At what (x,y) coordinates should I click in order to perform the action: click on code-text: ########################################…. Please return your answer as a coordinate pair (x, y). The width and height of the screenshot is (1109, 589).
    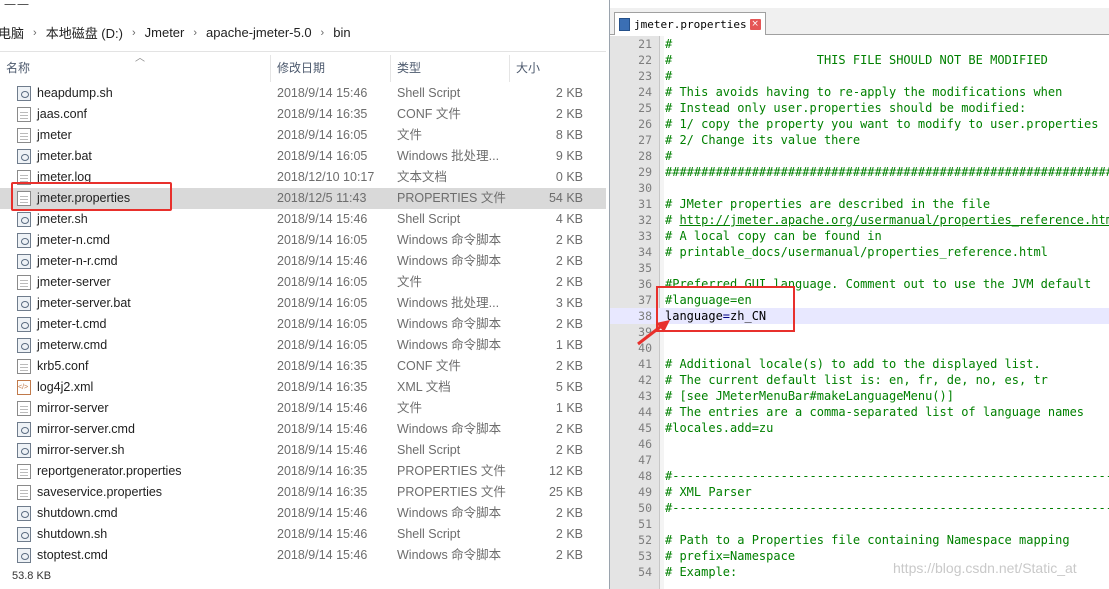
    Looking at the image, I should click on (887, 172).